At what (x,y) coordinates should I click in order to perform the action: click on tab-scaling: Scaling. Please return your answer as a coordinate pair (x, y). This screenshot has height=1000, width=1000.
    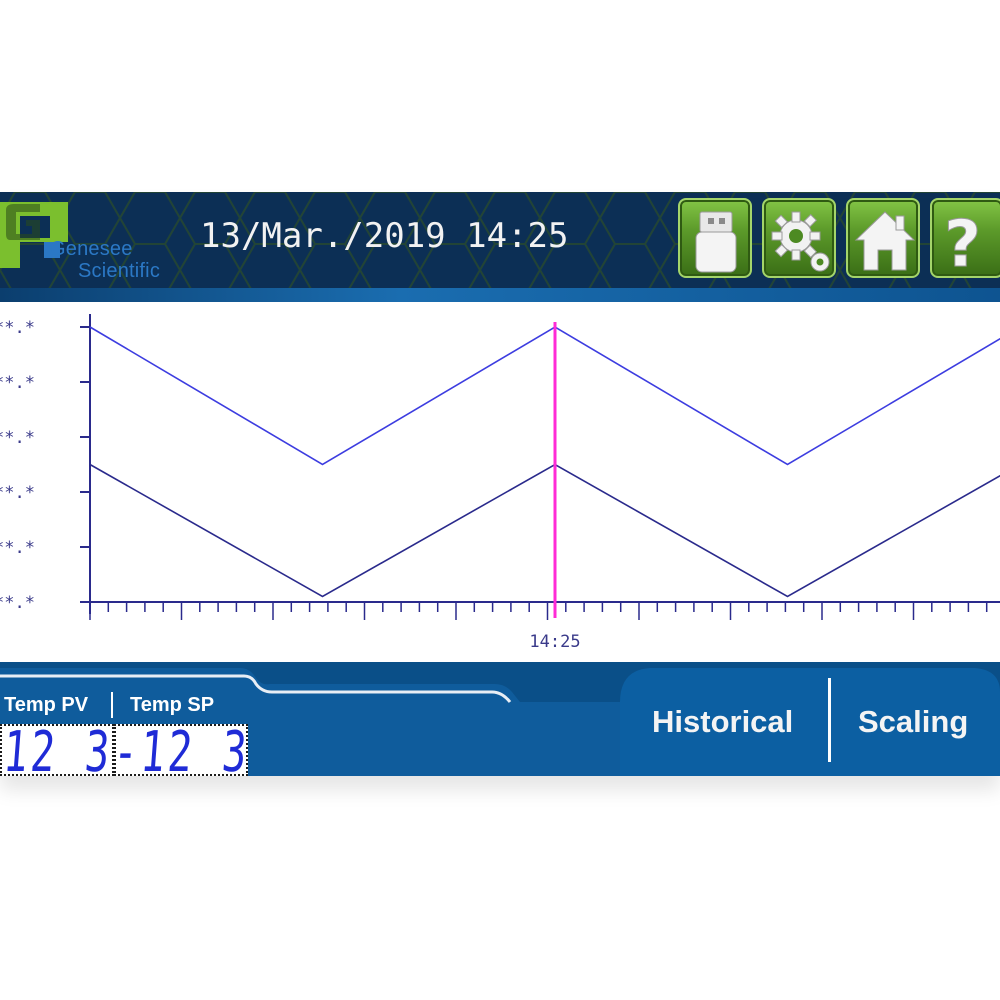
    Looking at the image, I should click on (913, 722).